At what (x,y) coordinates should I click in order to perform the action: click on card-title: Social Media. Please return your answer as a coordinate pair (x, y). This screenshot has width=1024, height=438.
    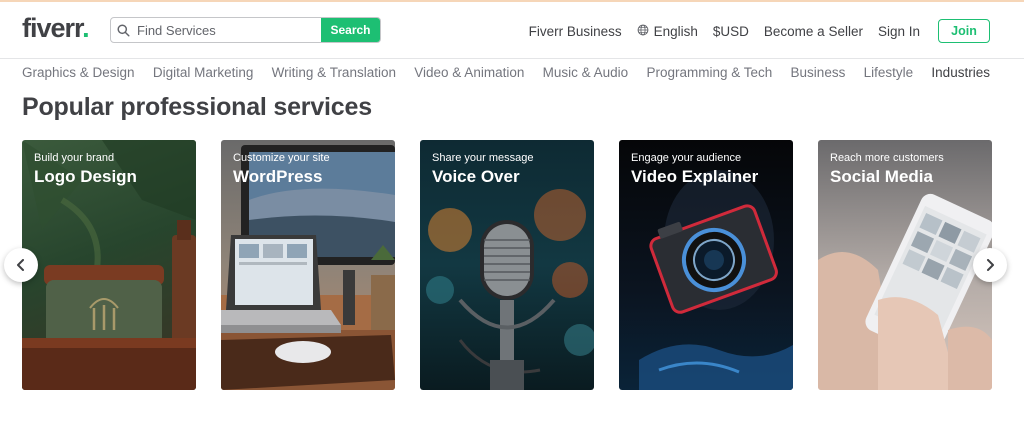
    Looking at the image, I should click on (881, 176).